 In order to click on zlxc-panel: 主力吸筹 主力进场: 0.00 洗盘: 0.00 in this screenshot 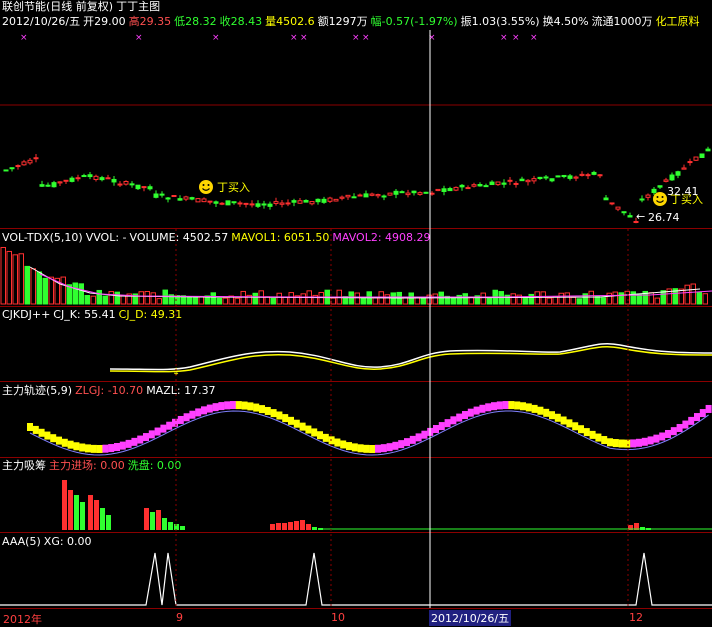, I will do `click(356, 495)`.